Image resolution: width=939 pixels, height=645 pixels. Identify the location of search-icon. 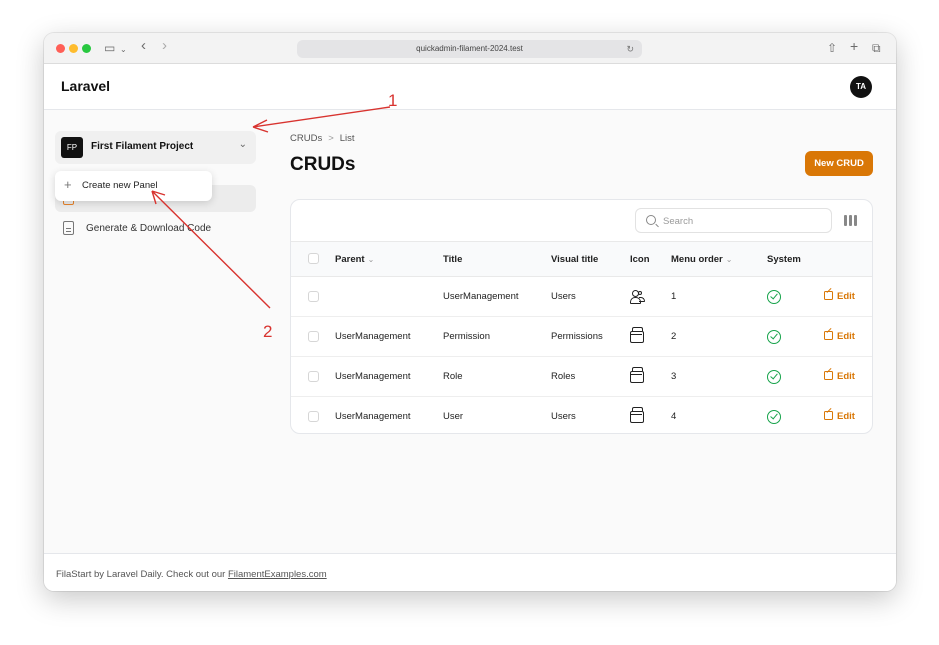
(651, 220).